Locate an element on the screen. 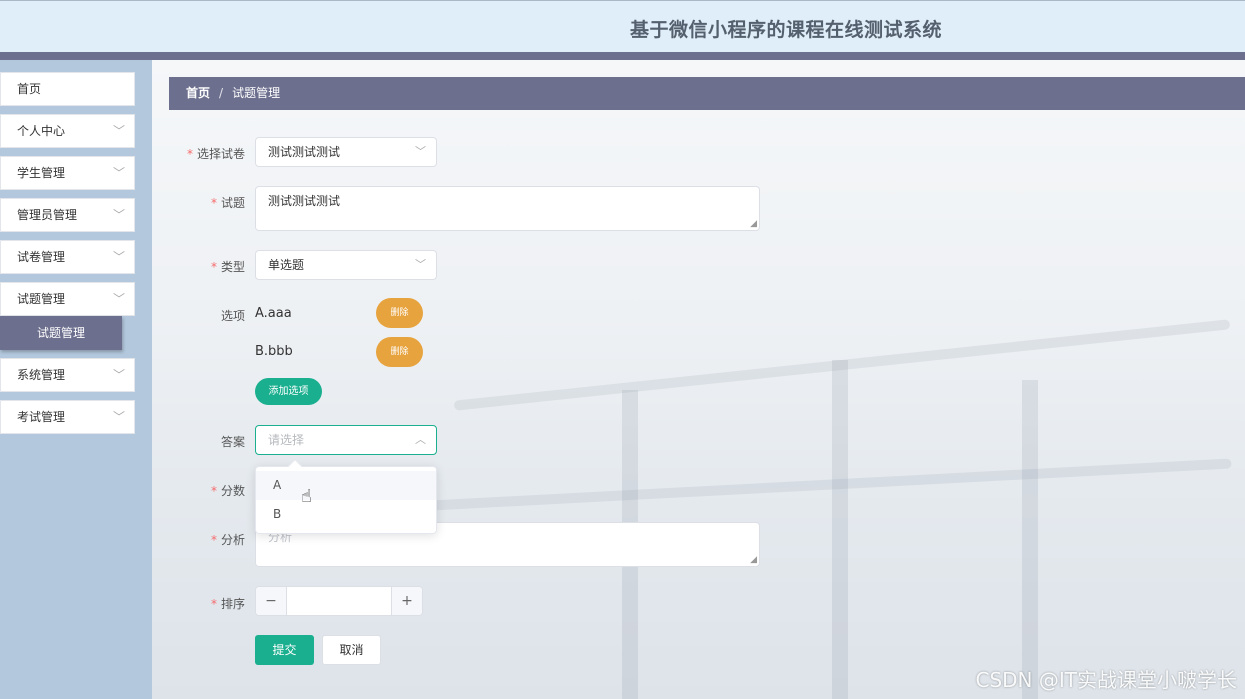  watermark: CSDN @IT实战课堂小啵学长 is located at coordinates (1106, 680).